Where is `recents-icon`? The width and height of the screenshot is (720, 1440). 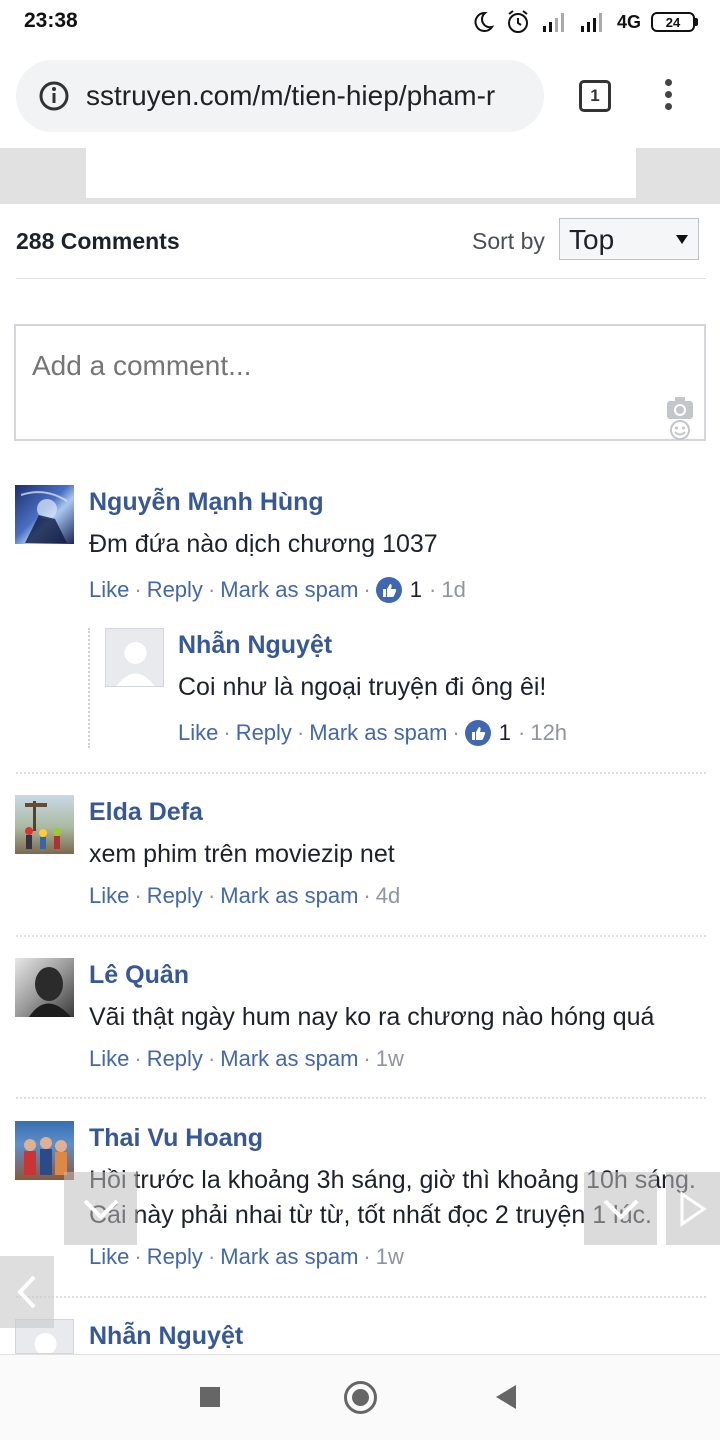
recents-icon is located at coordinates (210, 1397).